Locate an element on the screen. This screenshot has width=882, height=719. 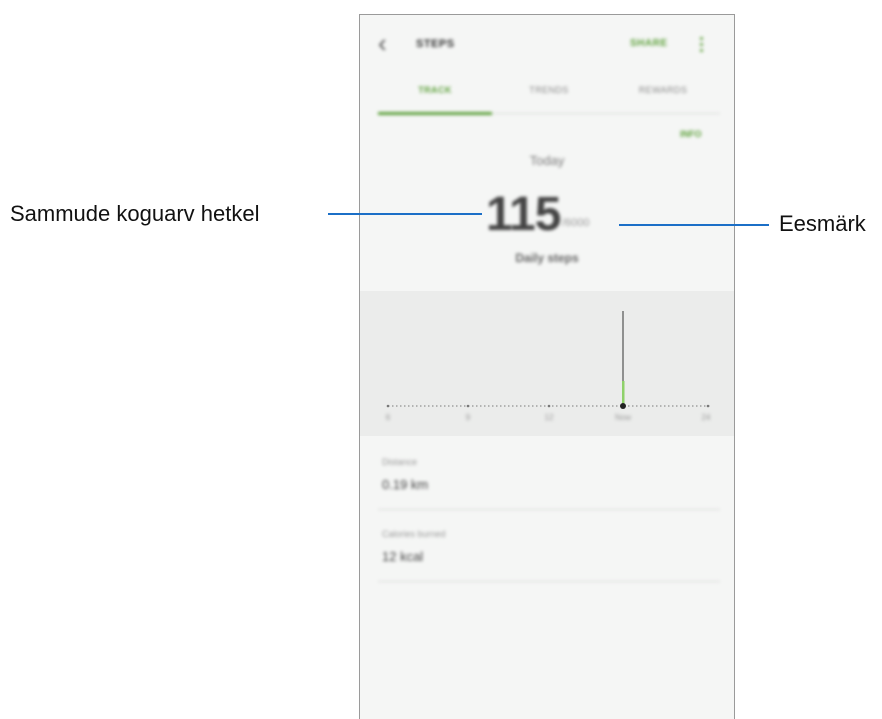
app-bar: ‹ STEPS SHARE is located at coordinates (547, 44).